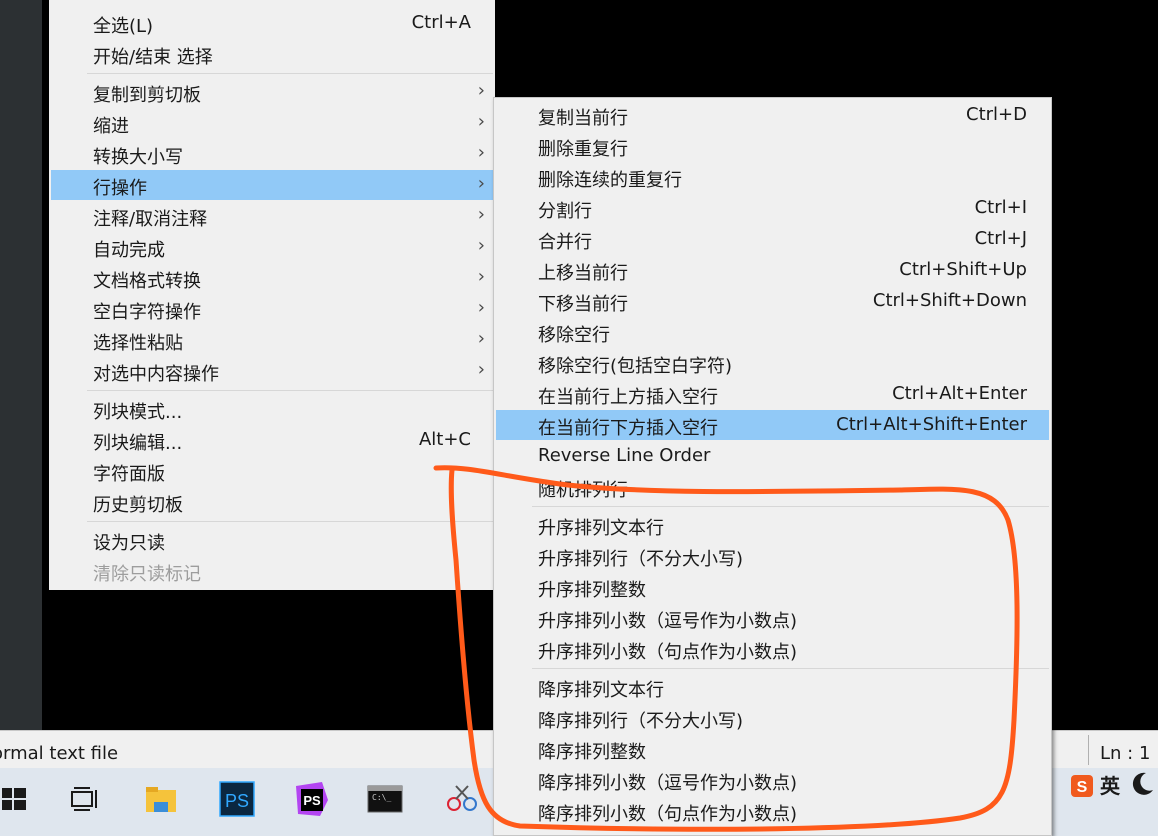 The height and width of the screenshot is (836, 1158). I want to click on submenu-item-sort-lex-asc: 升序排列文本行, so click(772, 525).